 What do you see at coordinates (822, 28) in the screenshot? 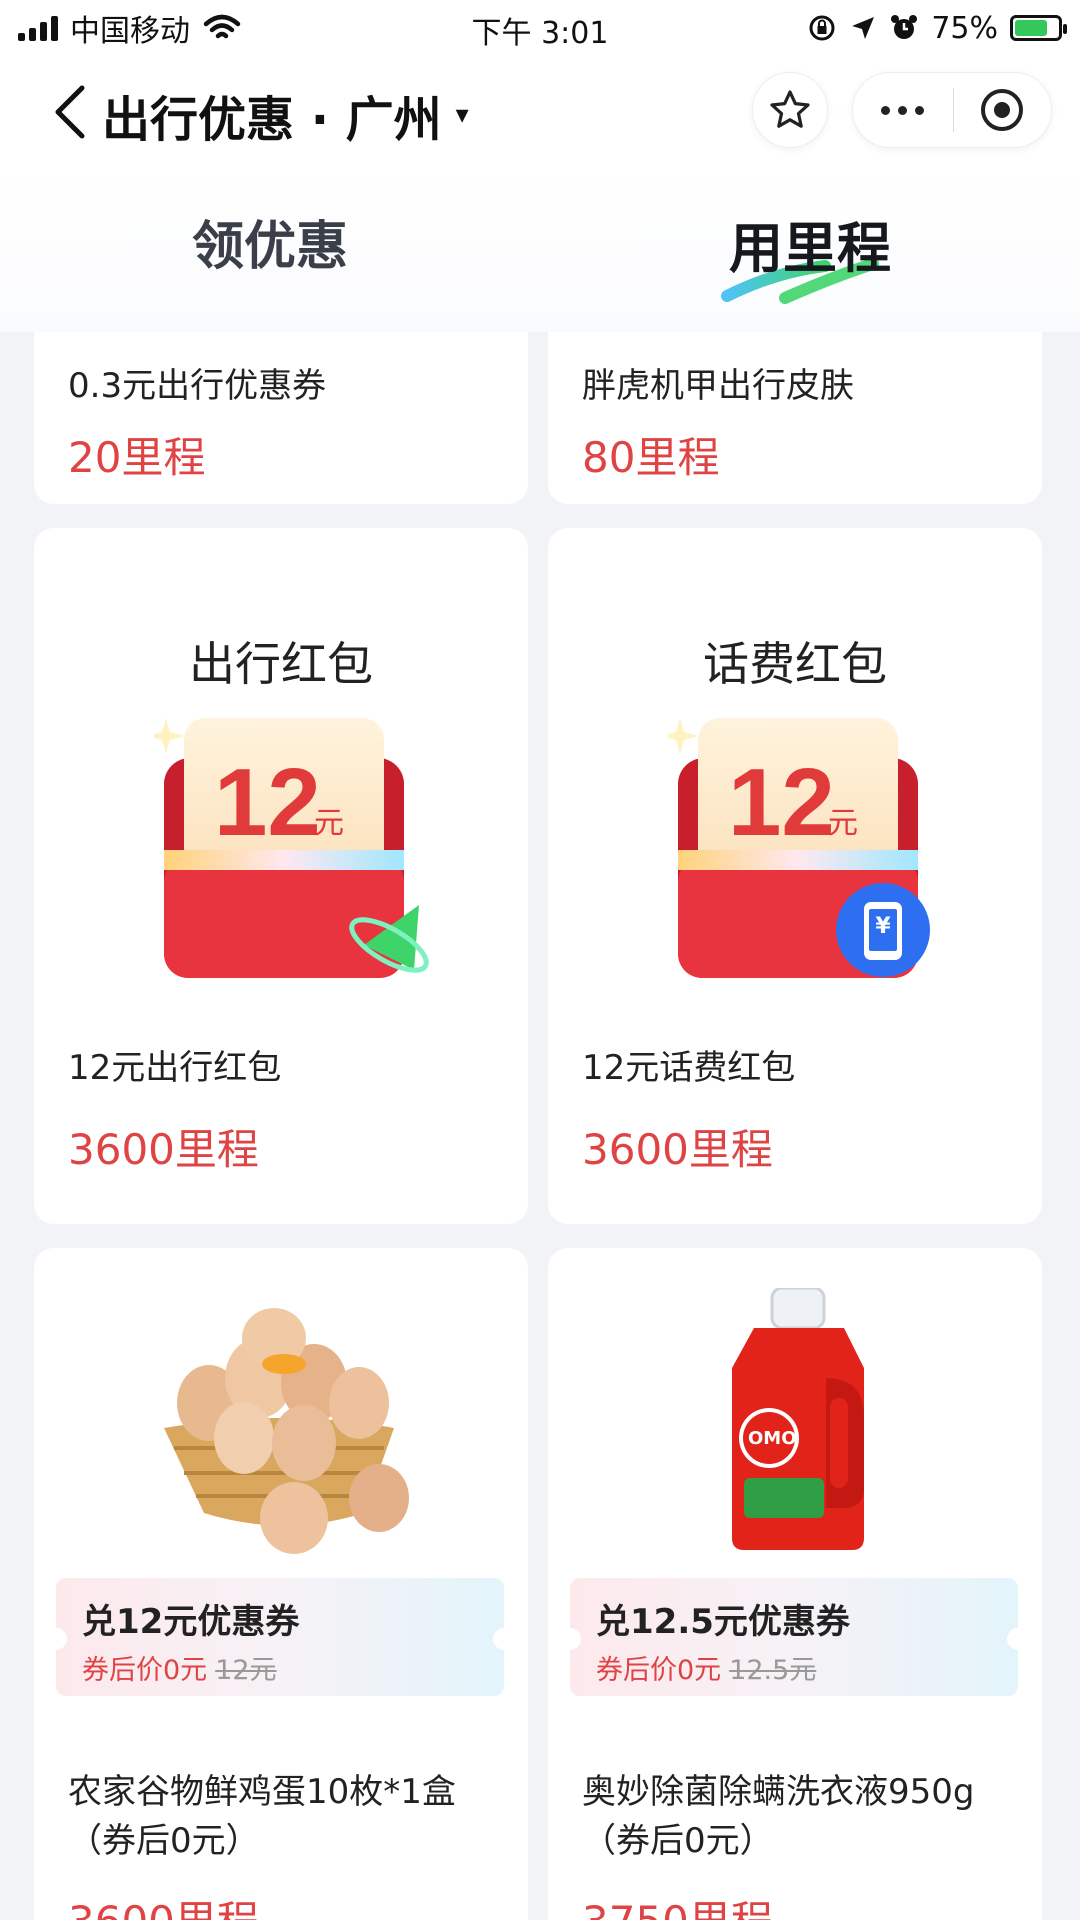
I see `rotation-lock-icon` at bounding box center [822, 28].